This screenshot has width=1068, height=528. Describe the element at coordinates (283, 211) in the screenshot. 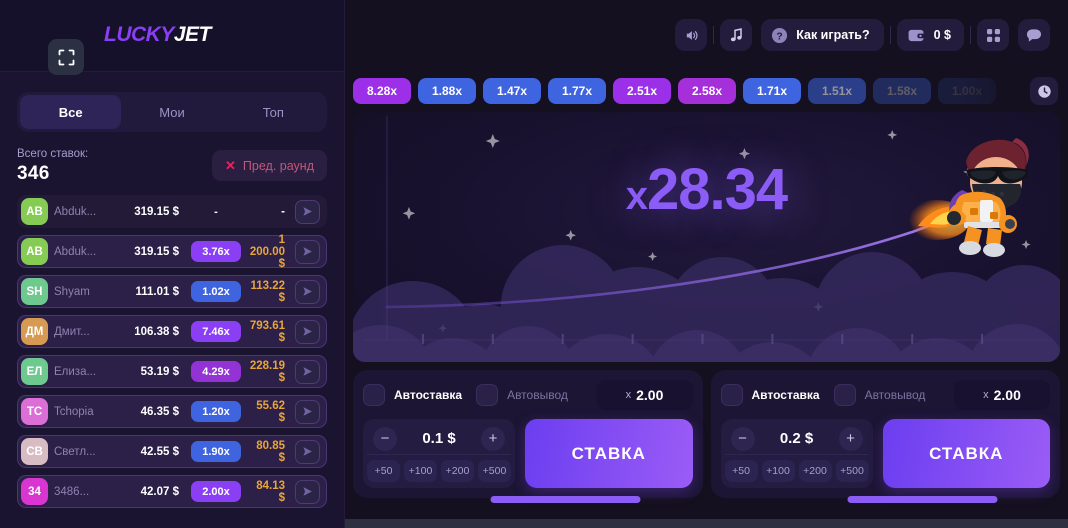

I see `bet-win-amount: -` at that location.